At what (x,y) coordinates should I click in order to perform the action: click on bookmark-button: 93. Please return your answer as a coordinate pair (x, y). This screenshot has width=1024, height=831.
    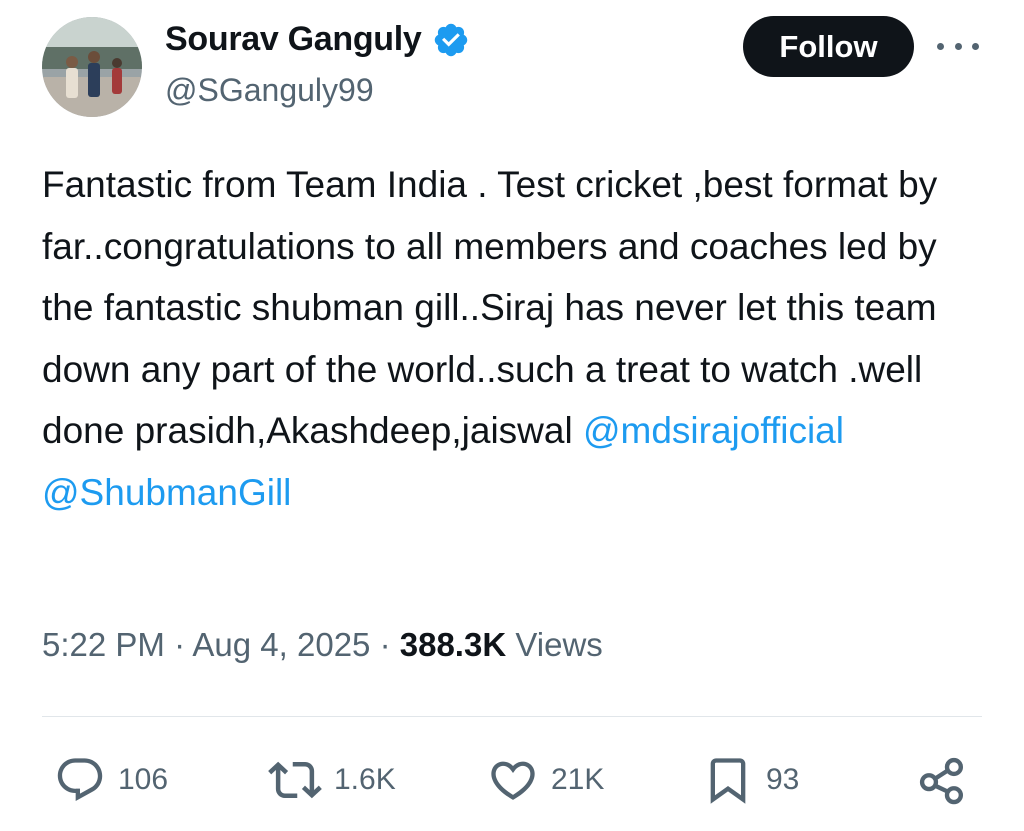
    Looking at the image, I should click on (750, 780).